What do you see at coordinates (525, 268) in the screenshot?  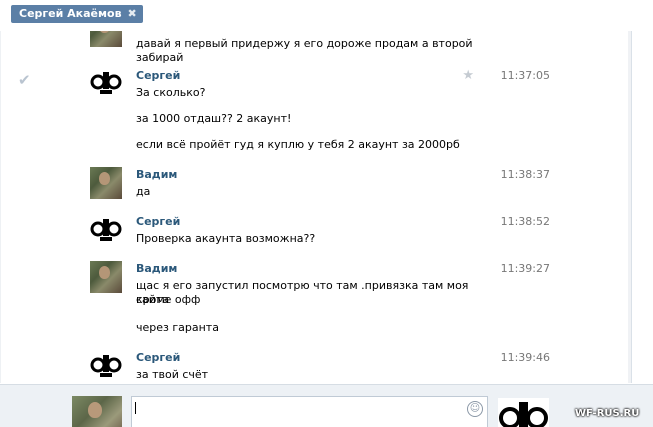 I see `message-time: 11:39:27` at bounding box center [525, 268].